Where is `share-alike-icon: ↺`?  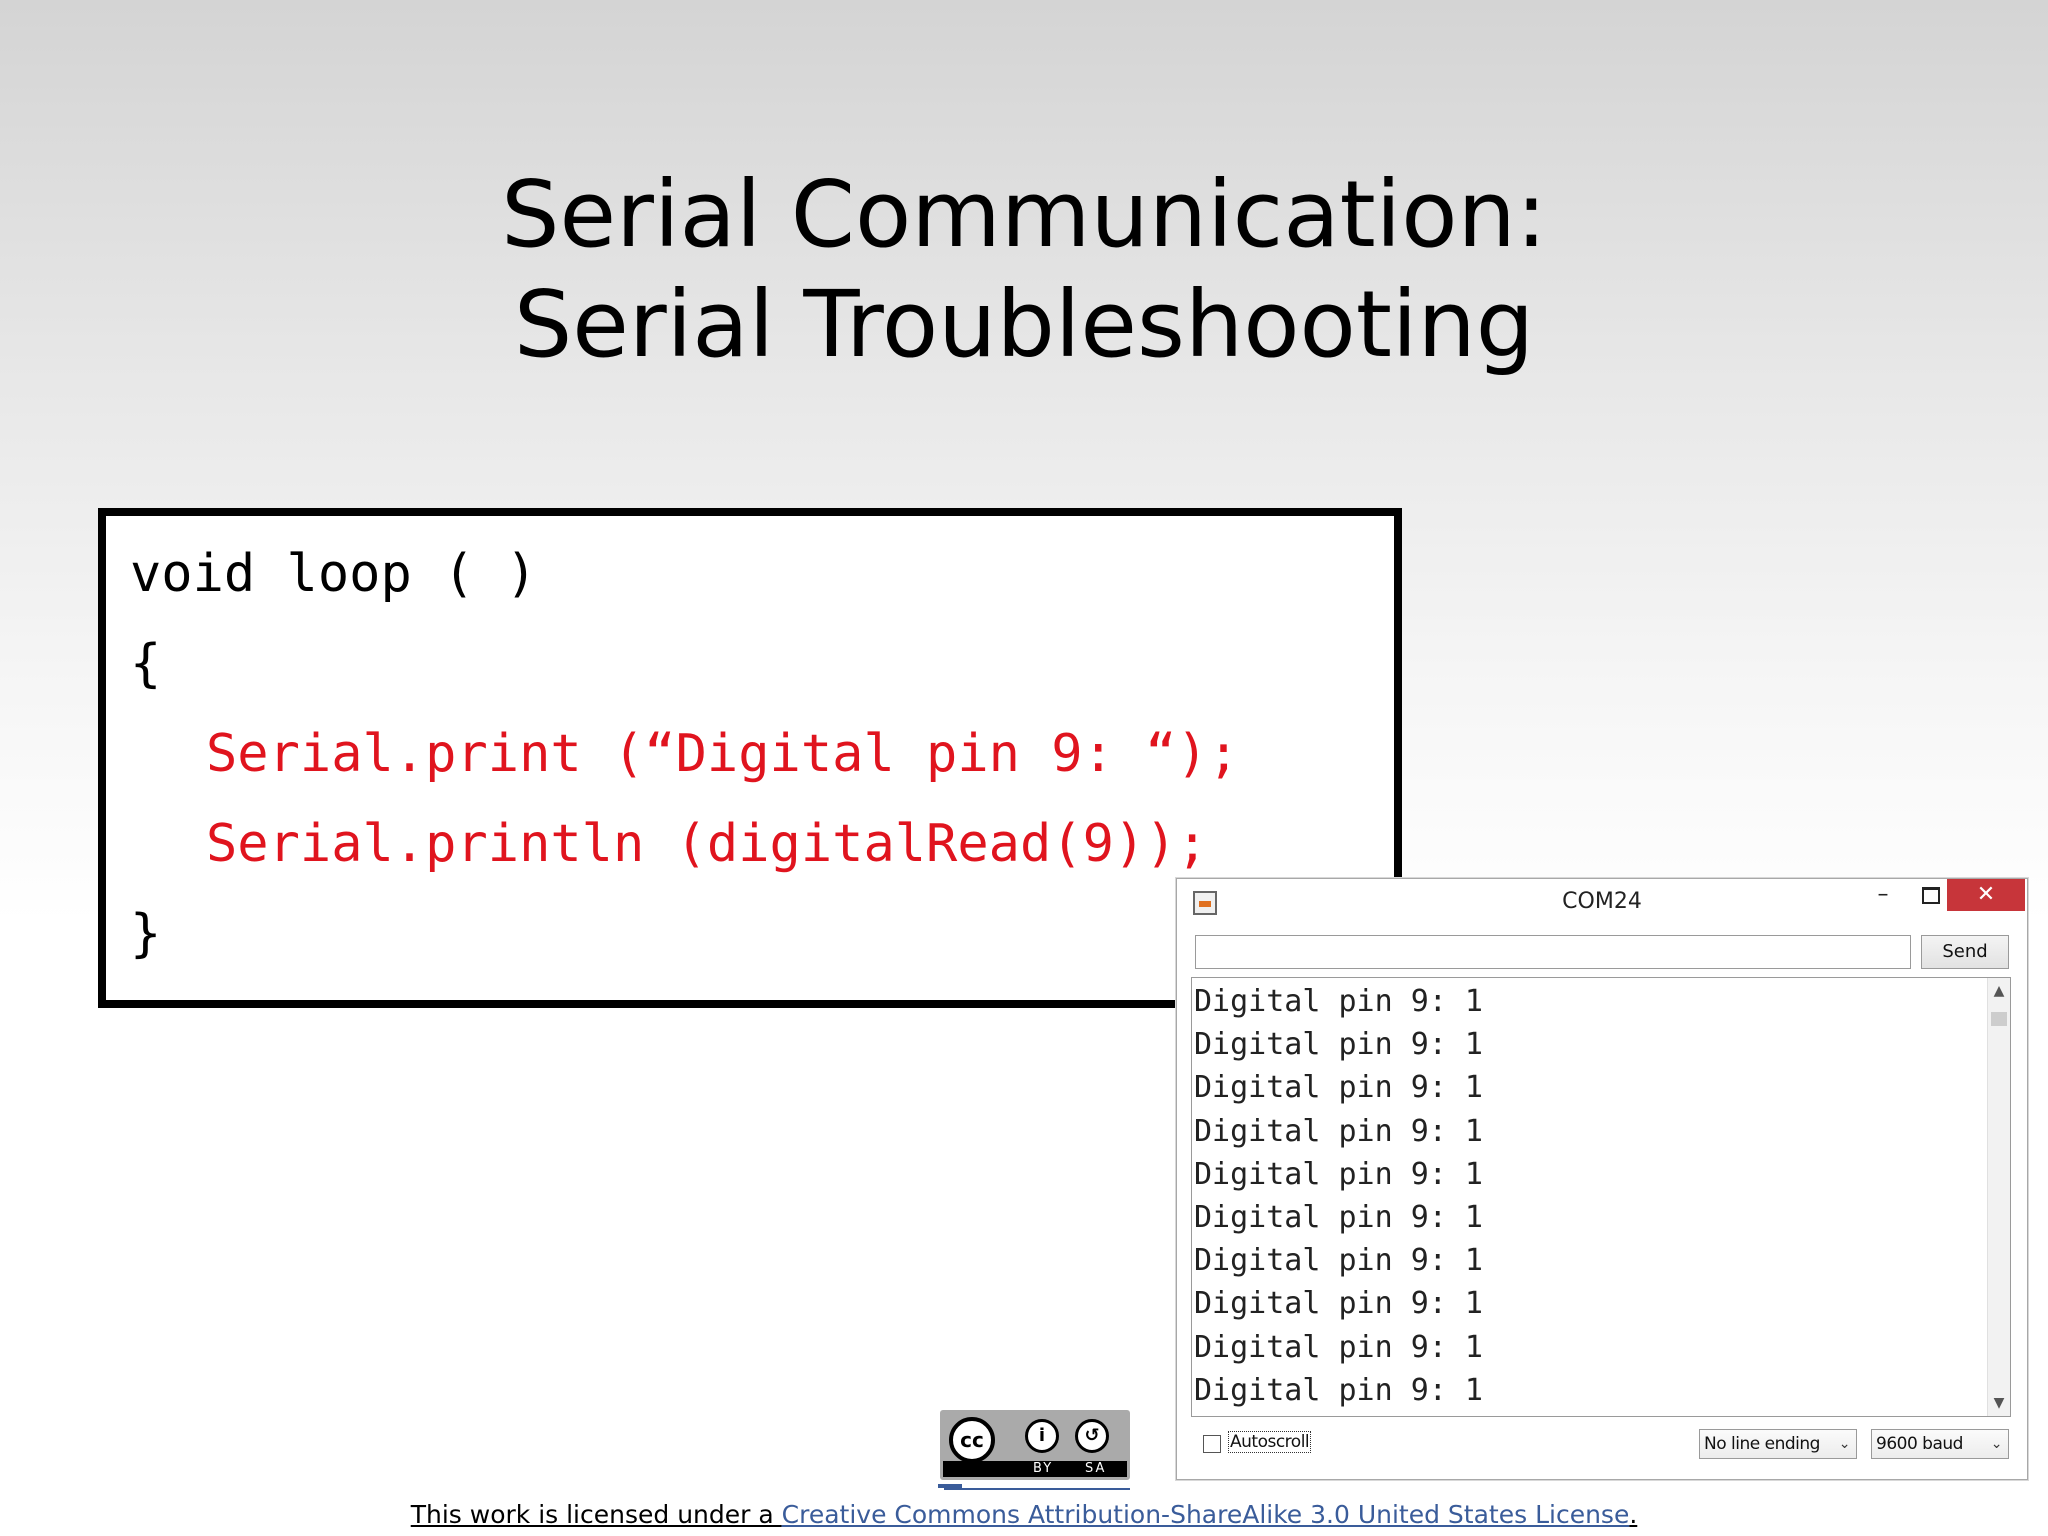
share-alike-icon: ↺ is located at coordinates (1092, 1436).